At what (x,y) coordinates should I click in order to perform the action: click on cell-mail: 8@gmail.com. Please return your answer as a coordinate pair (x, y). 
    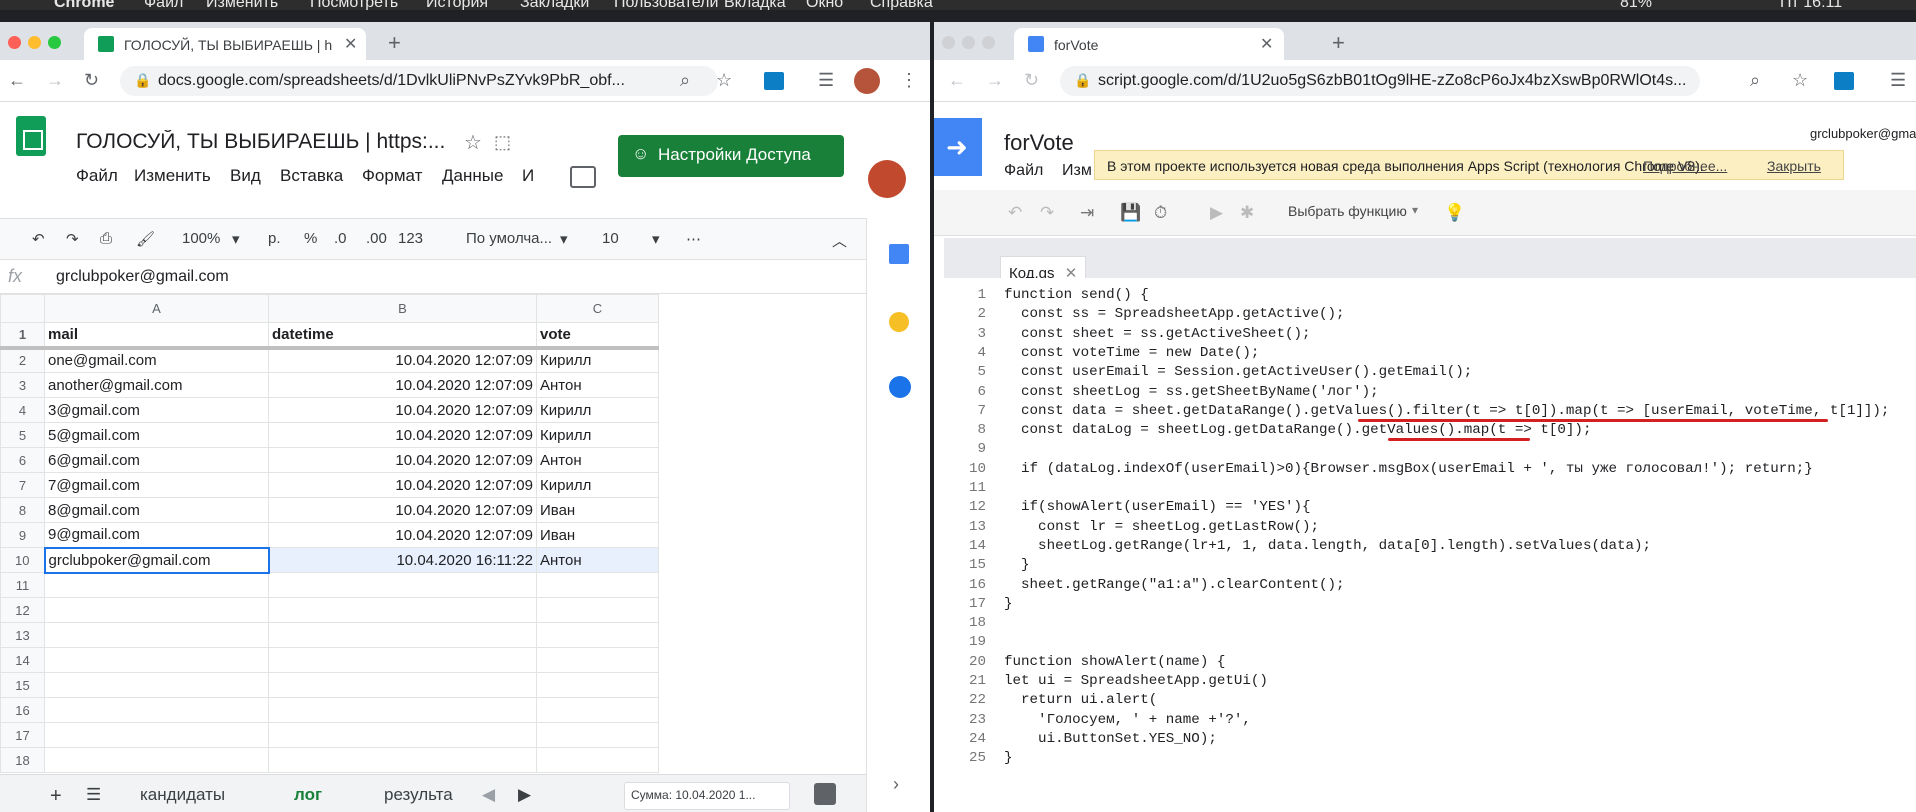
    Looking at the image, I should click on (156, 510).